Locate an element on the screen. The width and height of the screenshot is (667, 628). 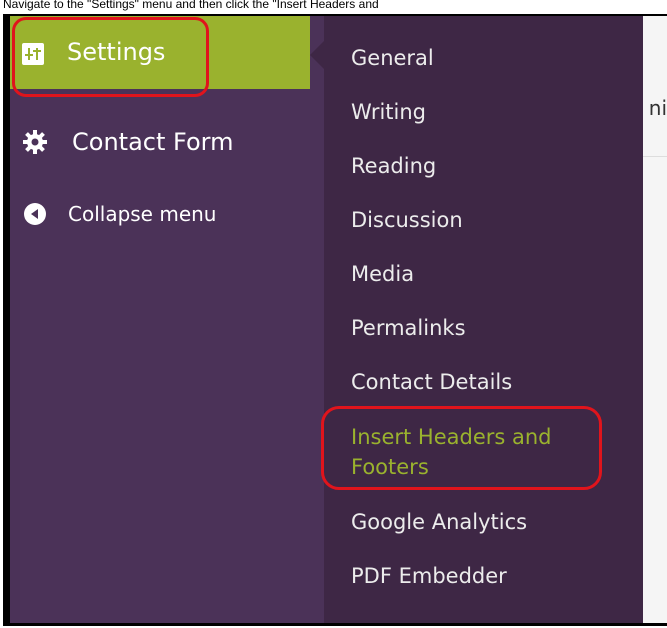
frame-border-left is located at coordinates (6, 320).